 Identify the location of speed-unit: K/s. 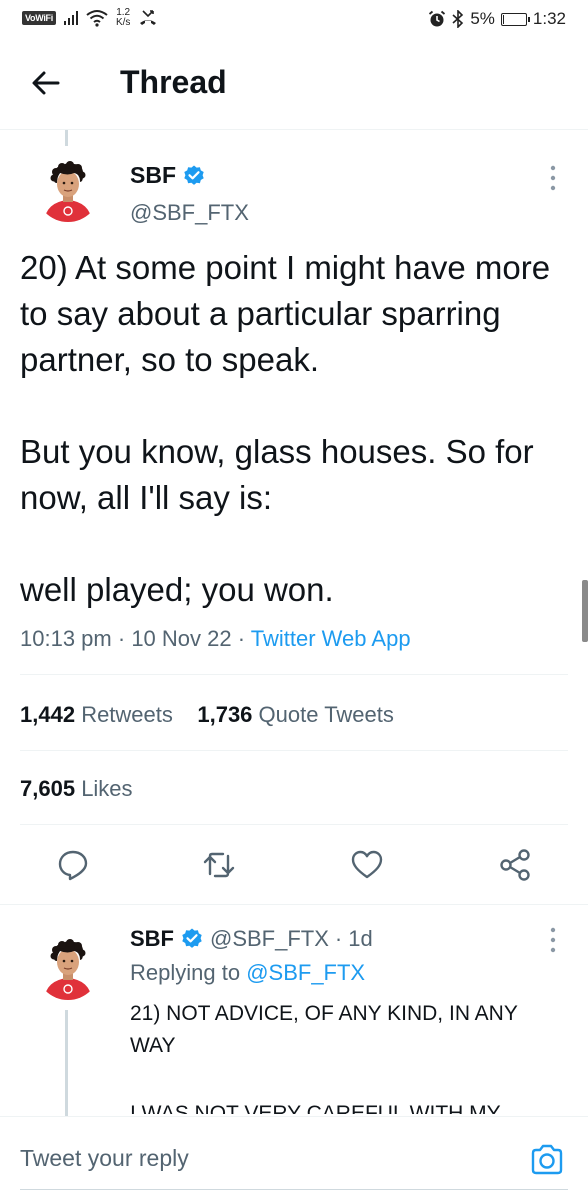
(123, 22).